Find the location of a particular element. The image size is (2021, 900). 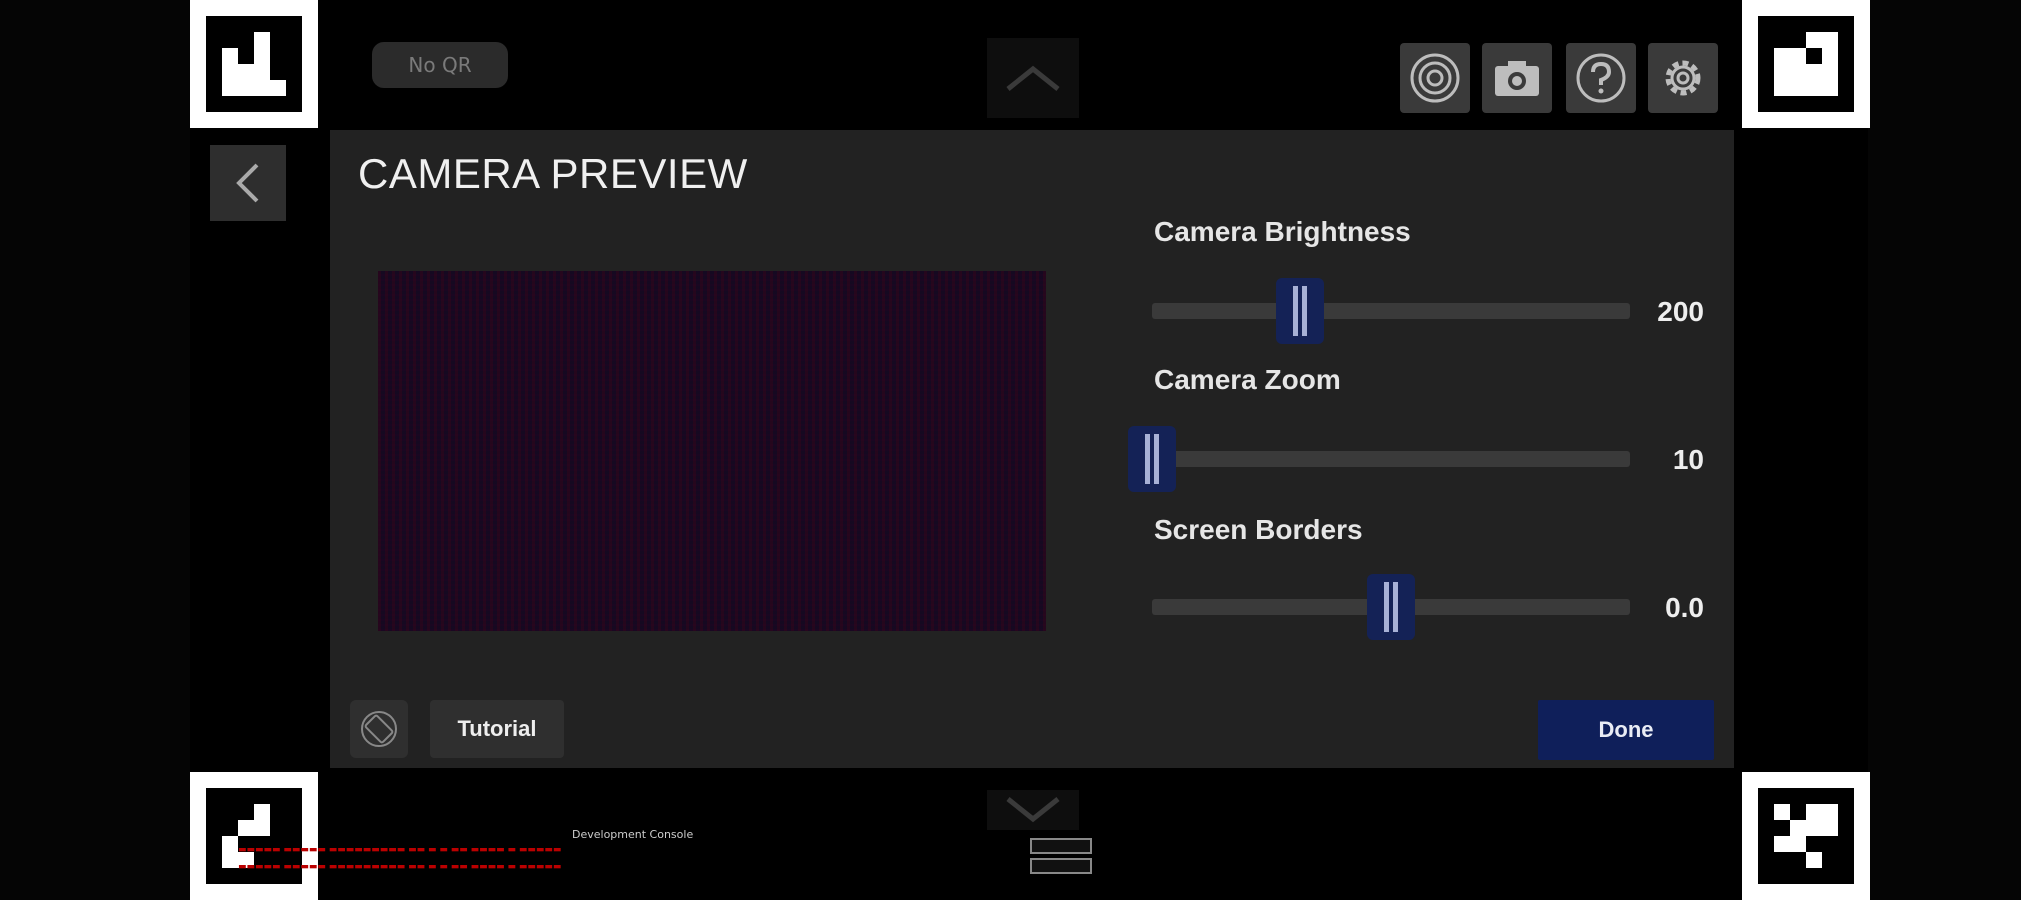

dev-console-title: Development Console is located at coordinates (633, 834).